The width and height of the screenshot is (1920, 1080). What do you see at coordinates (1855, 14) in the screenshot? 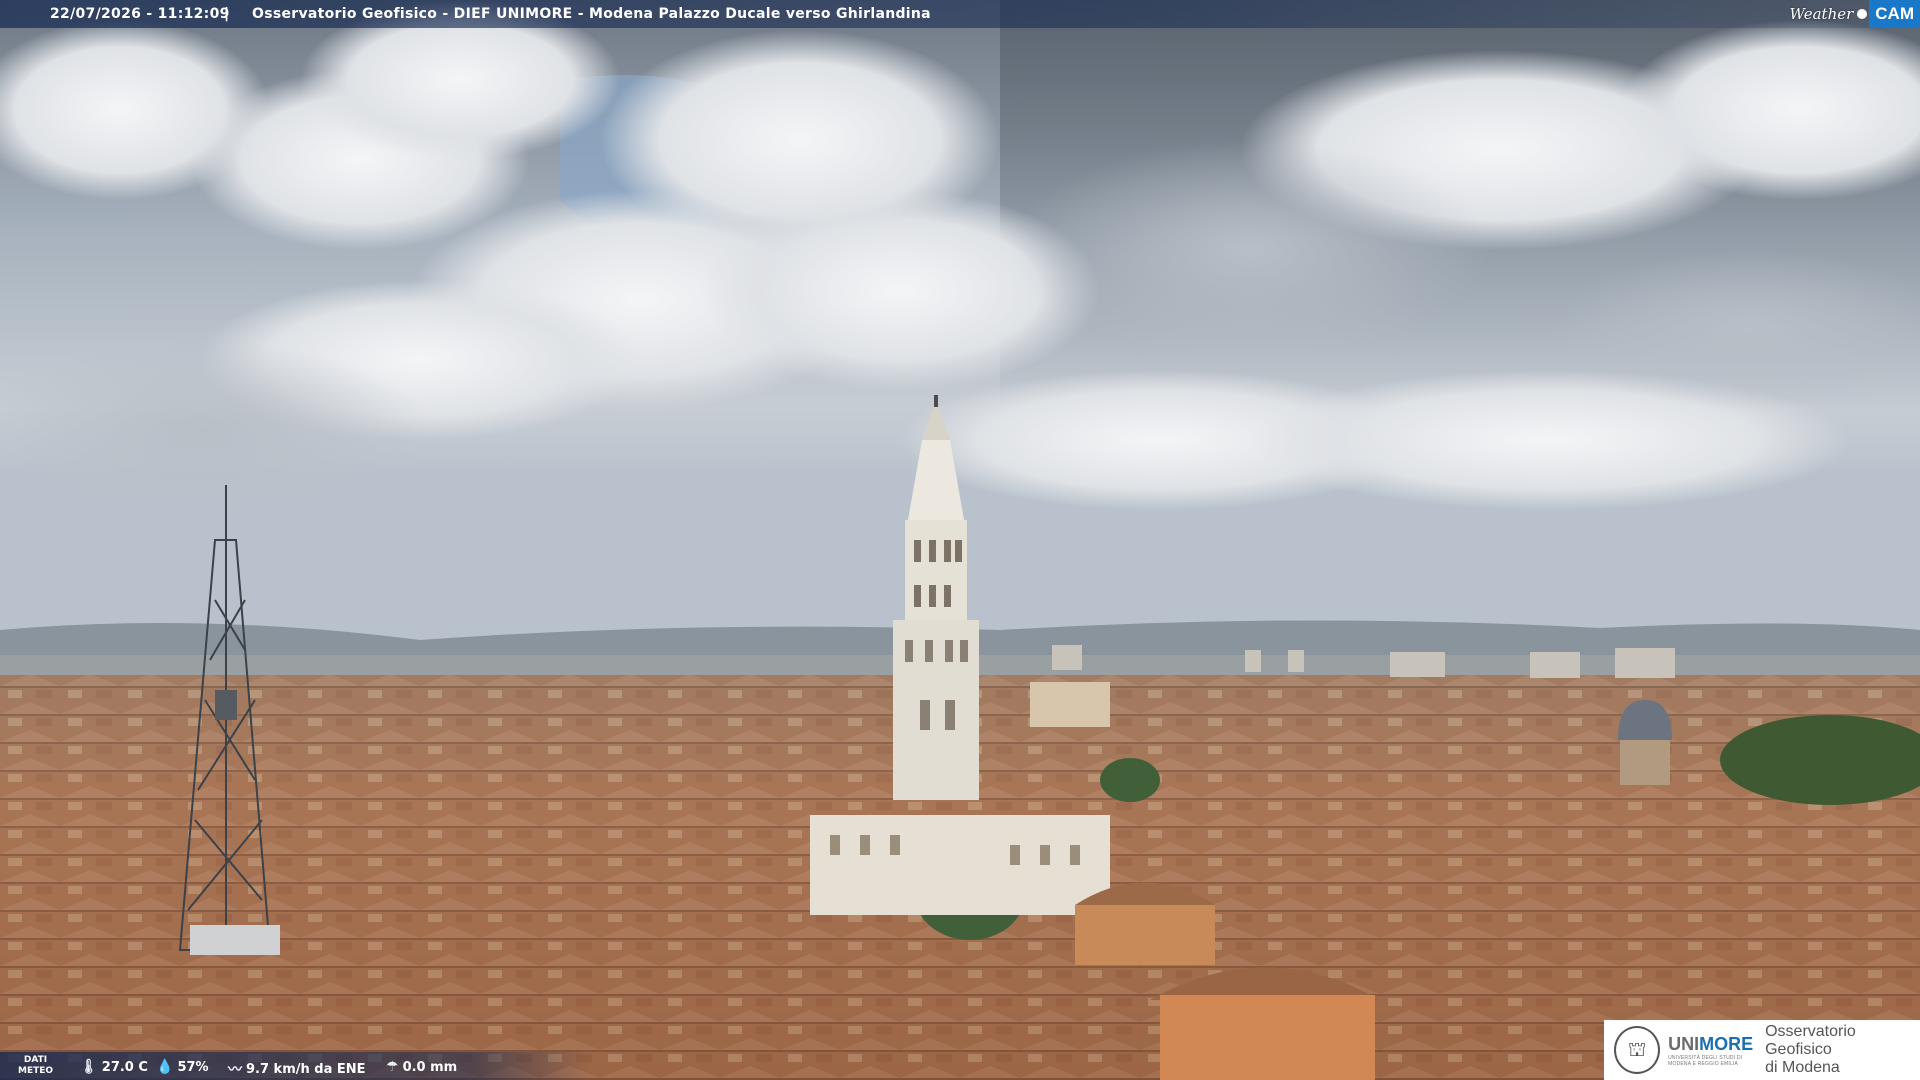
I see `weathercam-logo: Weather CAM` at bounding box center [1855, 14].